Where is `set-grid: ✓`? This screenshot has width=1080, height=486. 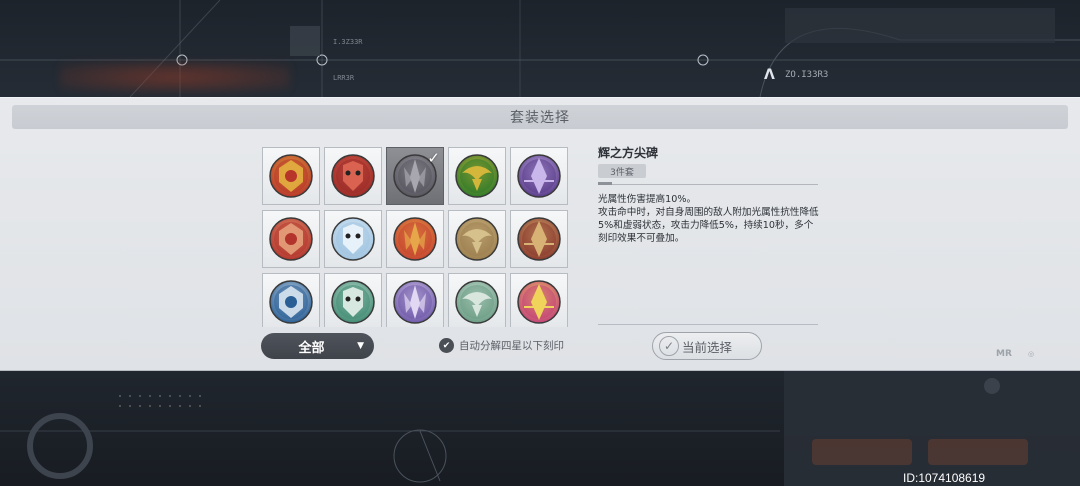
set-grid: ✓ is located at coordinates (416, 237).